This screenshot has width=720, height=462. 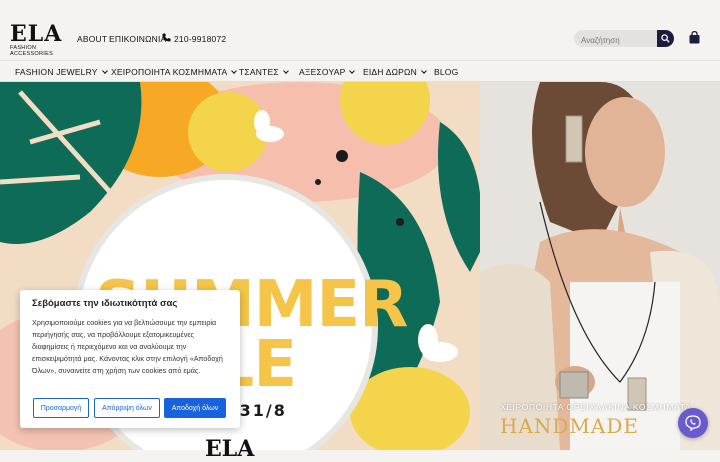 I want to click on nav-item-fashion-jewelry: FASHION JEWELRY, so click(x=61, y=72).